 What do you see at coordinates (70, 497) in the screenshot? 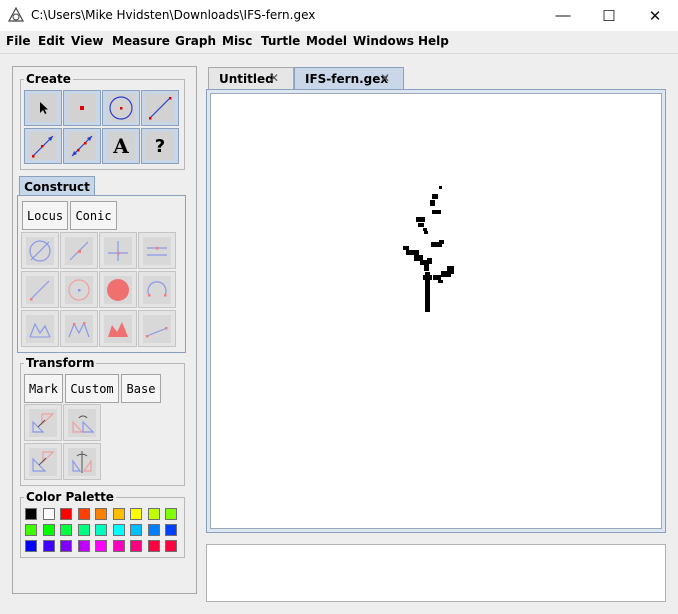
I see `color-palette-label: Color Palette` at bounding box center [70, 497].